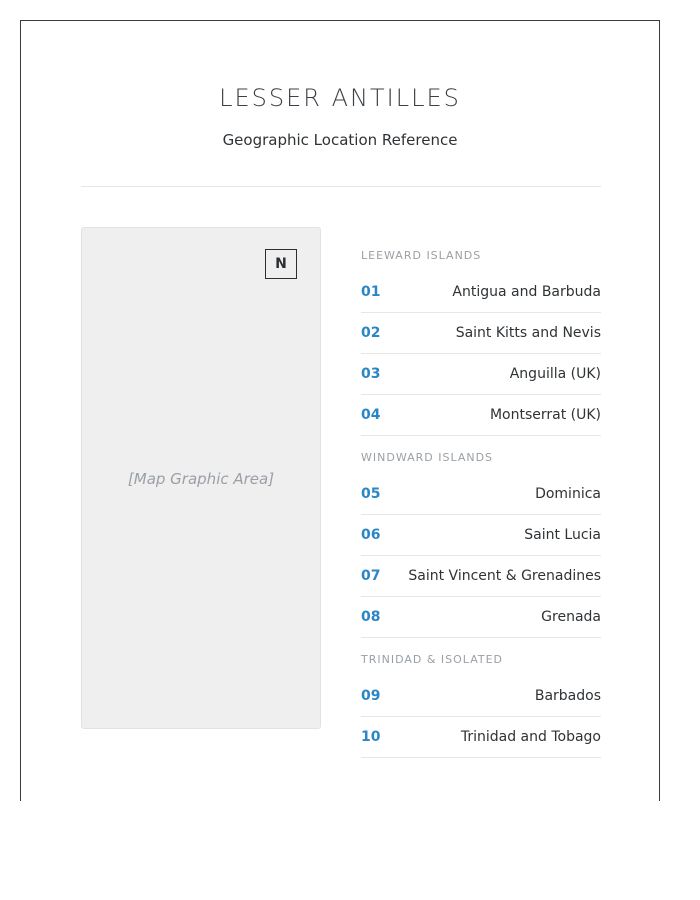 The image size is (700, 900). Describe the element at coordinates (562, 535) in the screenshot. I see `item-name: Saint Lucia` at that location.